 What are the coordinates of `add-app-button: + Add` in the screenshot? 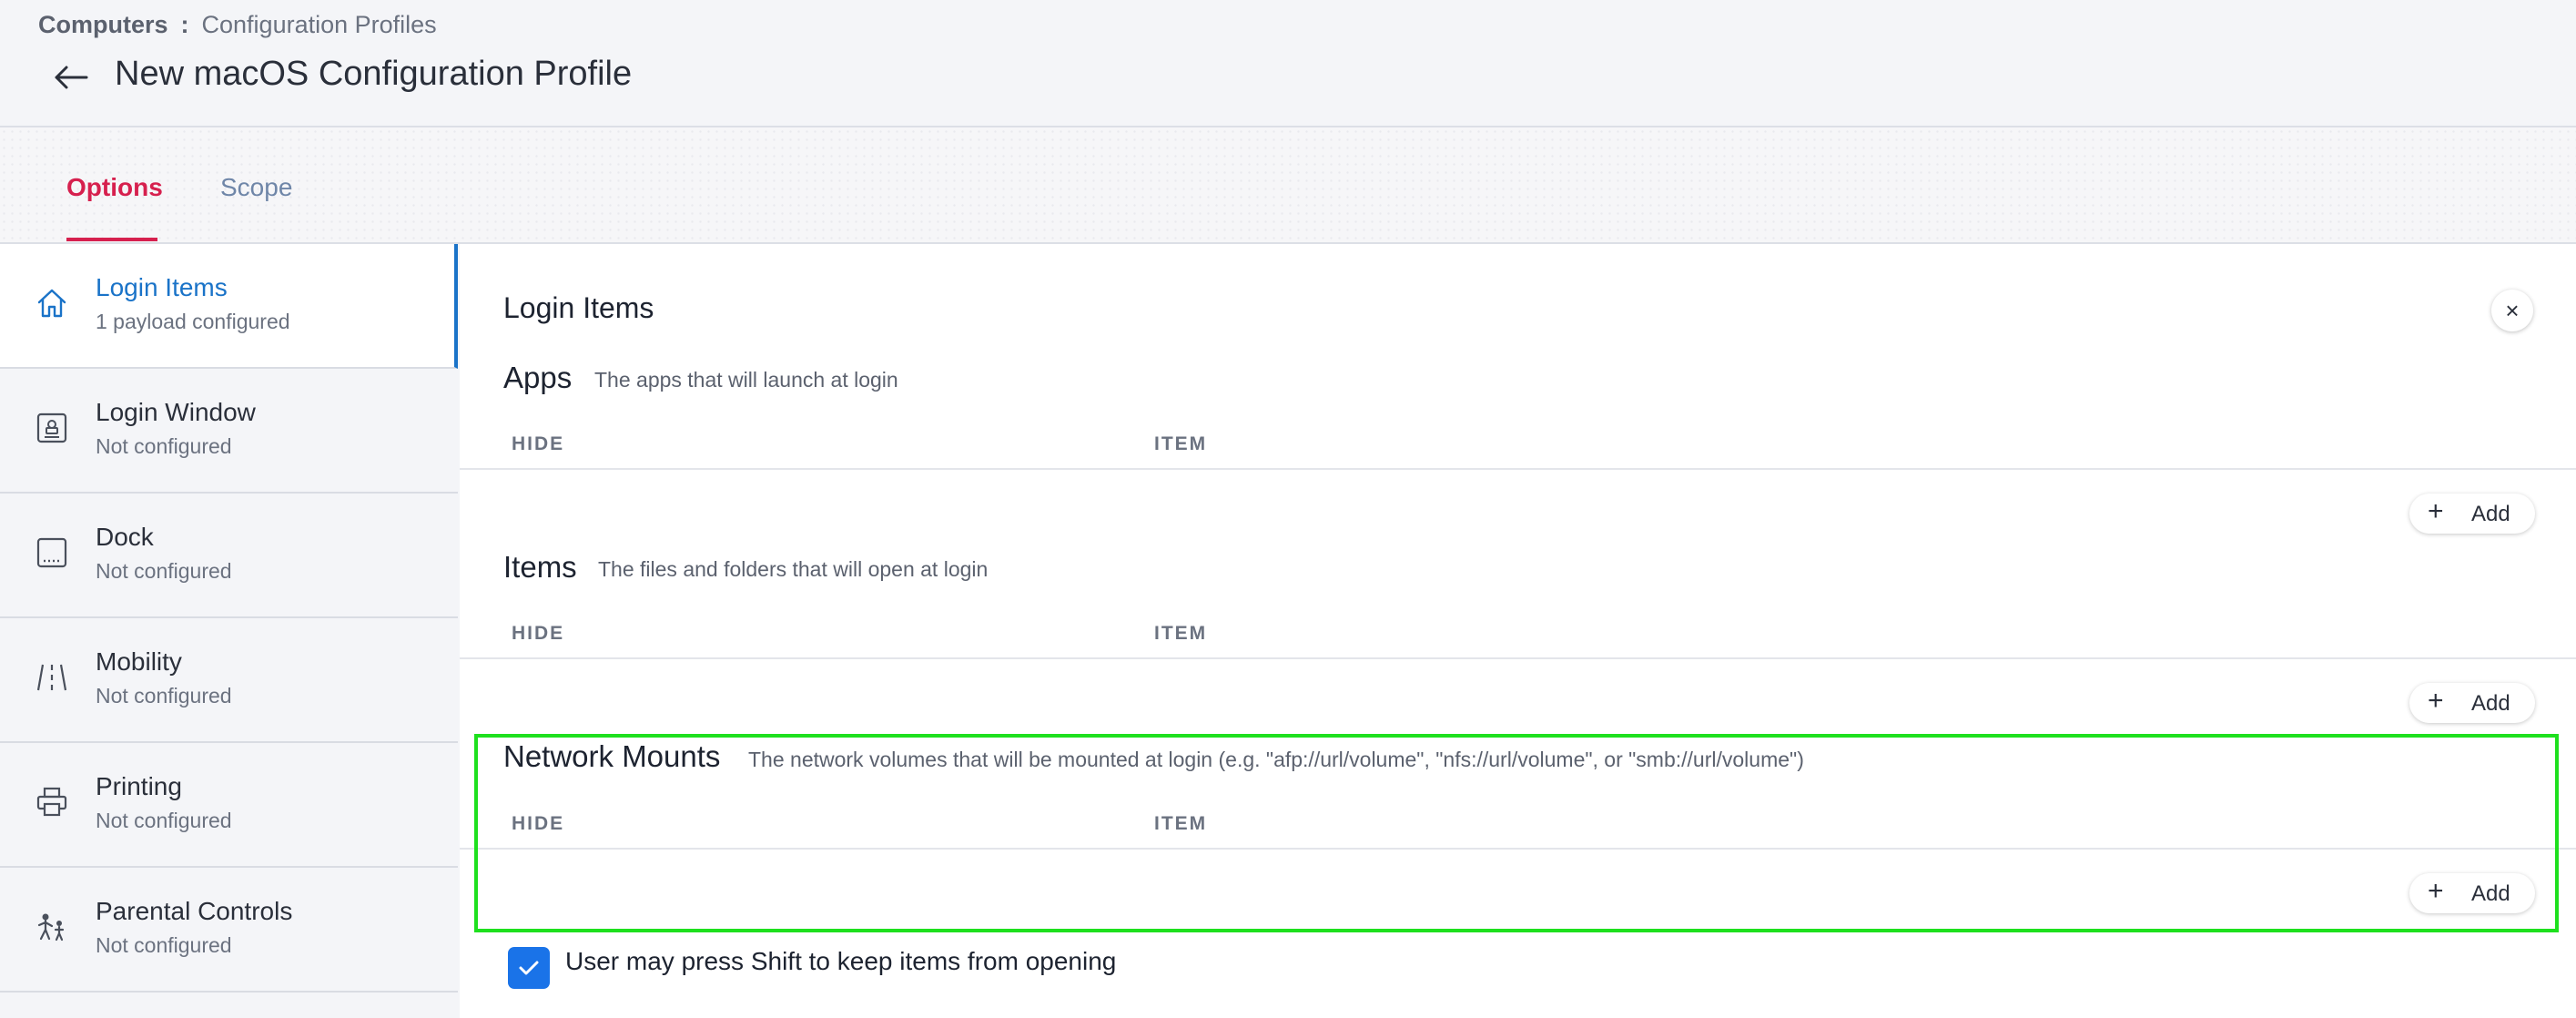 It's located at (2472, 514).